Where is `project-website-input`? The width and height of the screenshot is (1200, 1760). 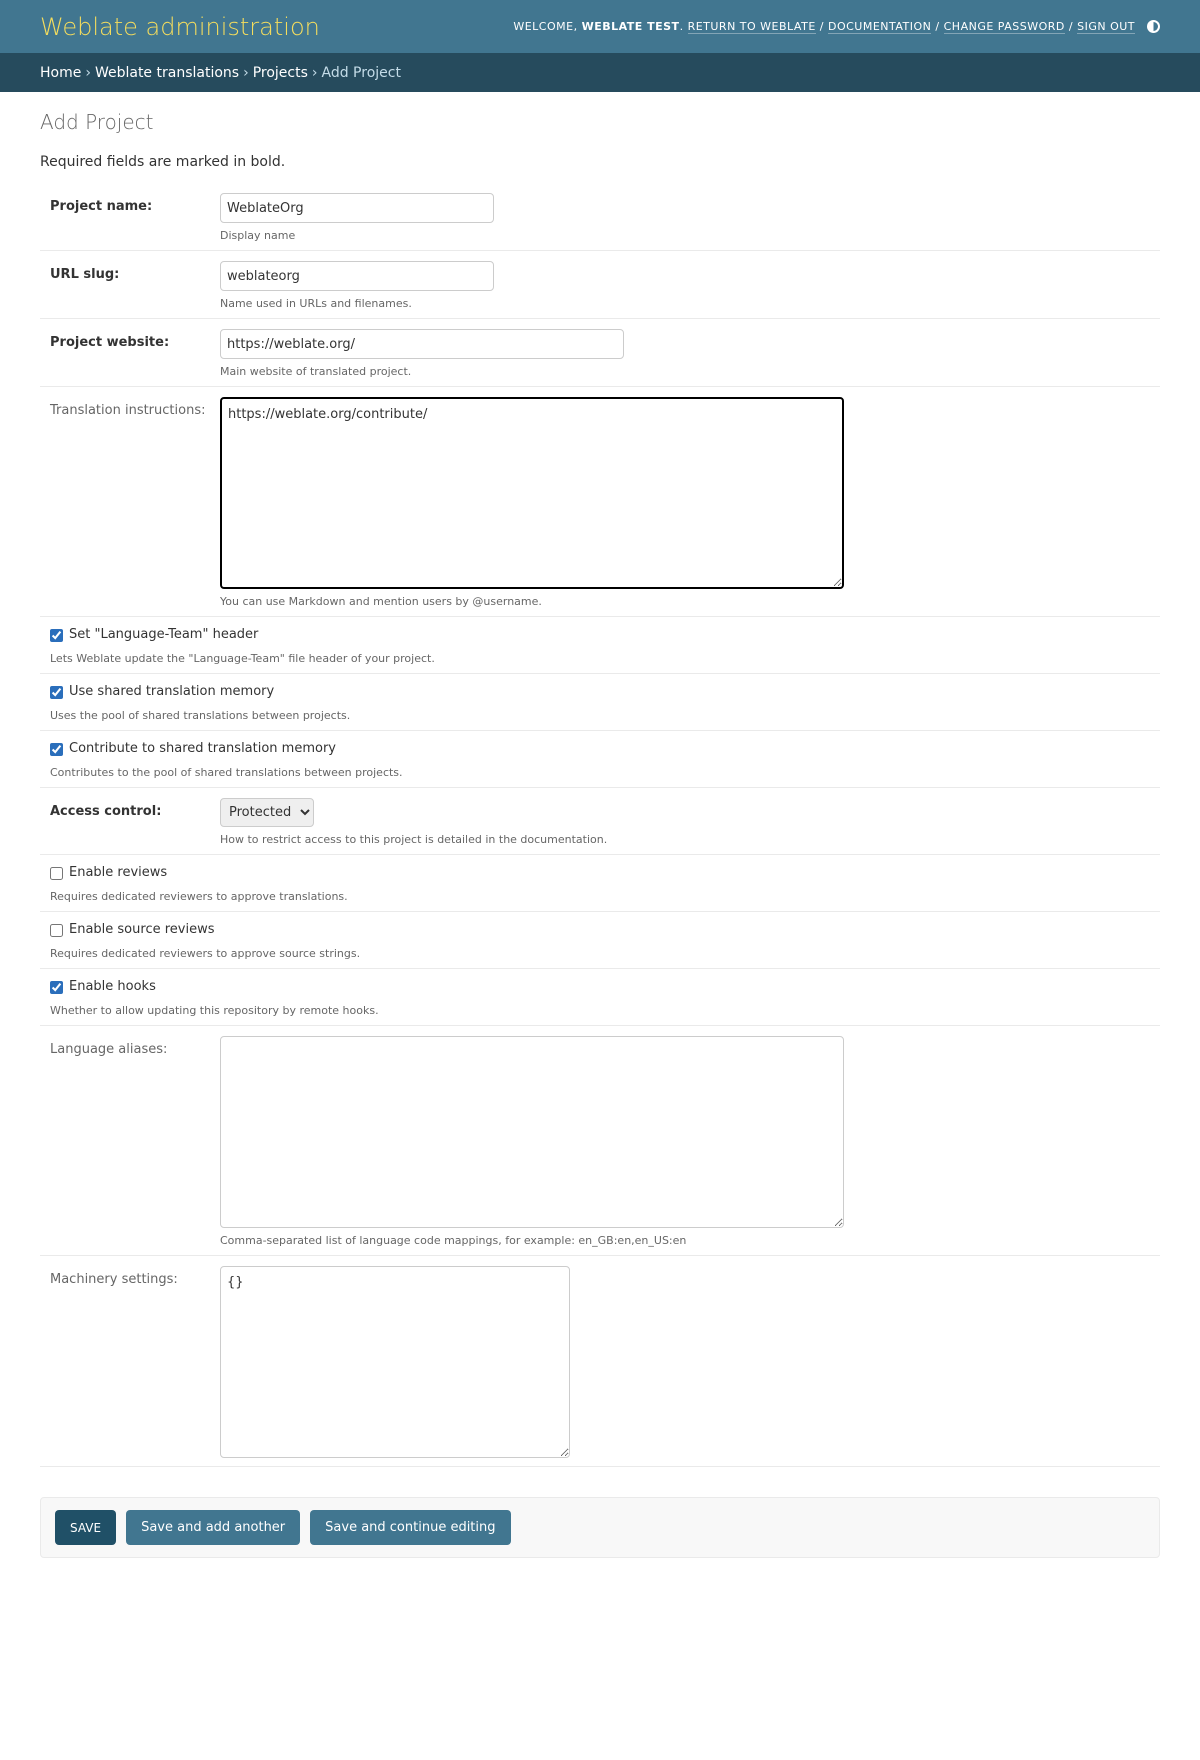 project-website-input is located at coordinates (422, 344).